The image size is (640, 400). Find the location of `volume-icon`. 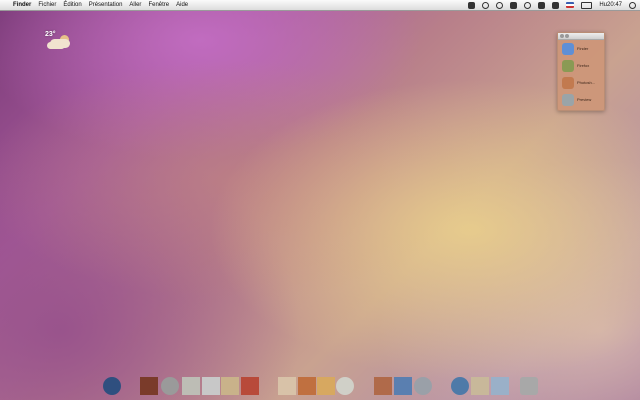

volume-icon is located at coordinates (556, 5).